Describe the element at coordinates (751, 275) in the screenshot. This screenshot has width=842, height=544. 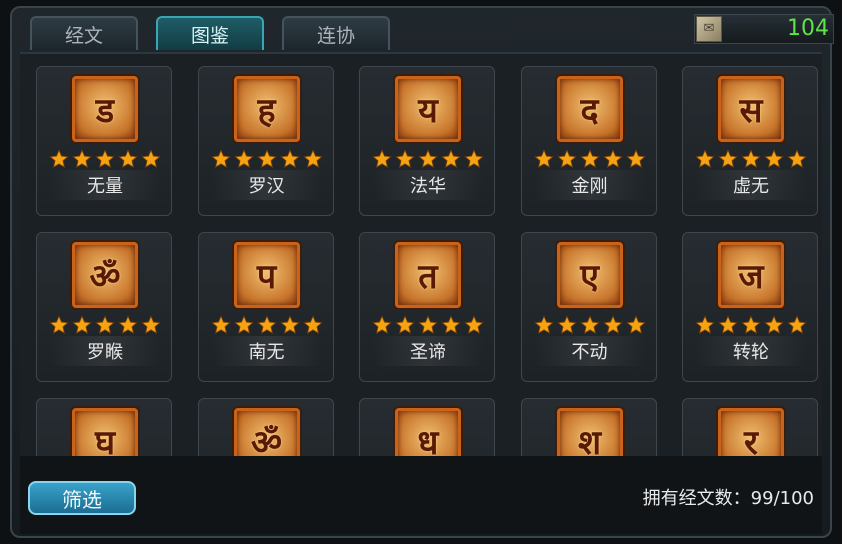
I see `rune-icon-frame: ज` at that location.